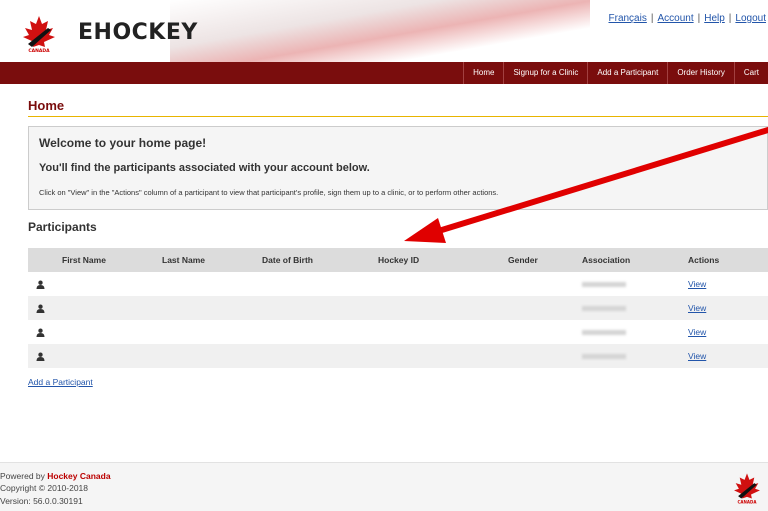 The height and width of the screenshot is (511, 768). Describe the element at coordinates (398, 116) in the screenshot. I see `title-divider` at that location.